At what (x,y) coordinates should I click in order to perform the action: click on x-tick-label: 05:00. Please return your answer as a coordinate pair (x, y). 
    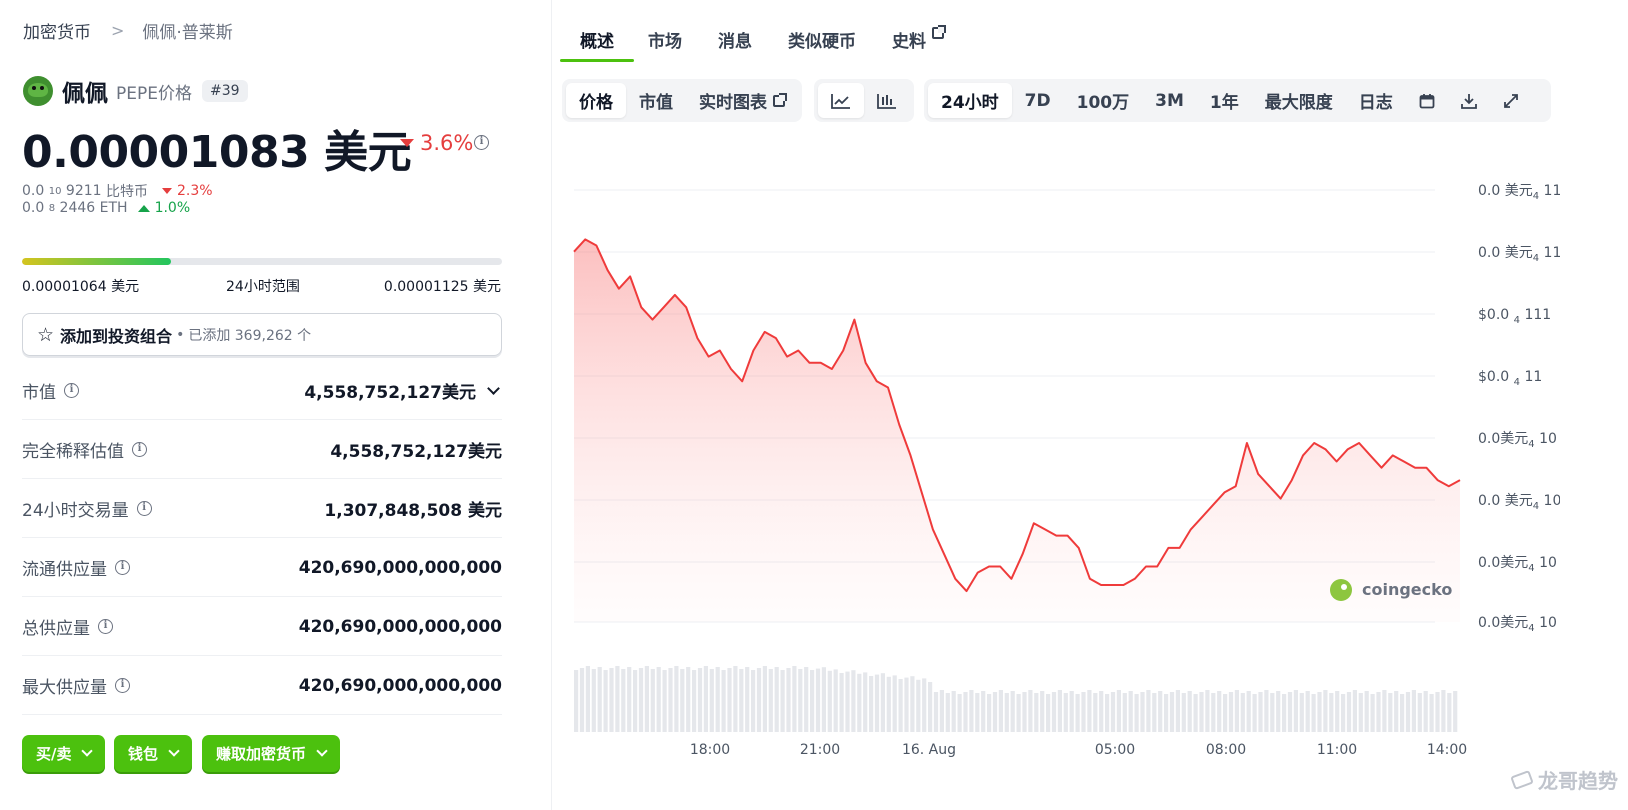
    Looking at the image, I should click on (1115, 750).